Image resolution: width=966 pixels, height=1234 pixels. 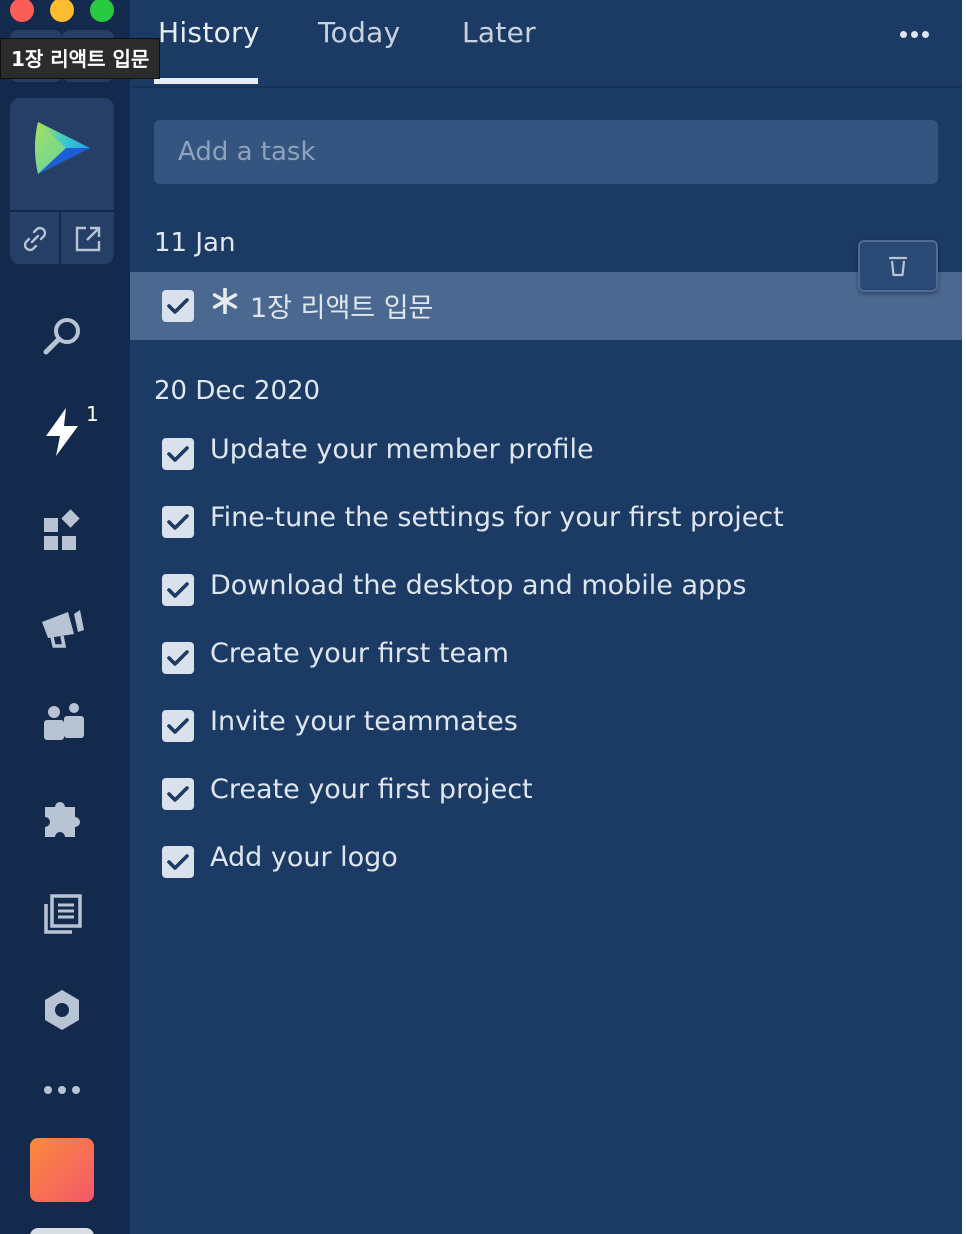 I want to click on widgets-icon, so click(x=62, y=529).